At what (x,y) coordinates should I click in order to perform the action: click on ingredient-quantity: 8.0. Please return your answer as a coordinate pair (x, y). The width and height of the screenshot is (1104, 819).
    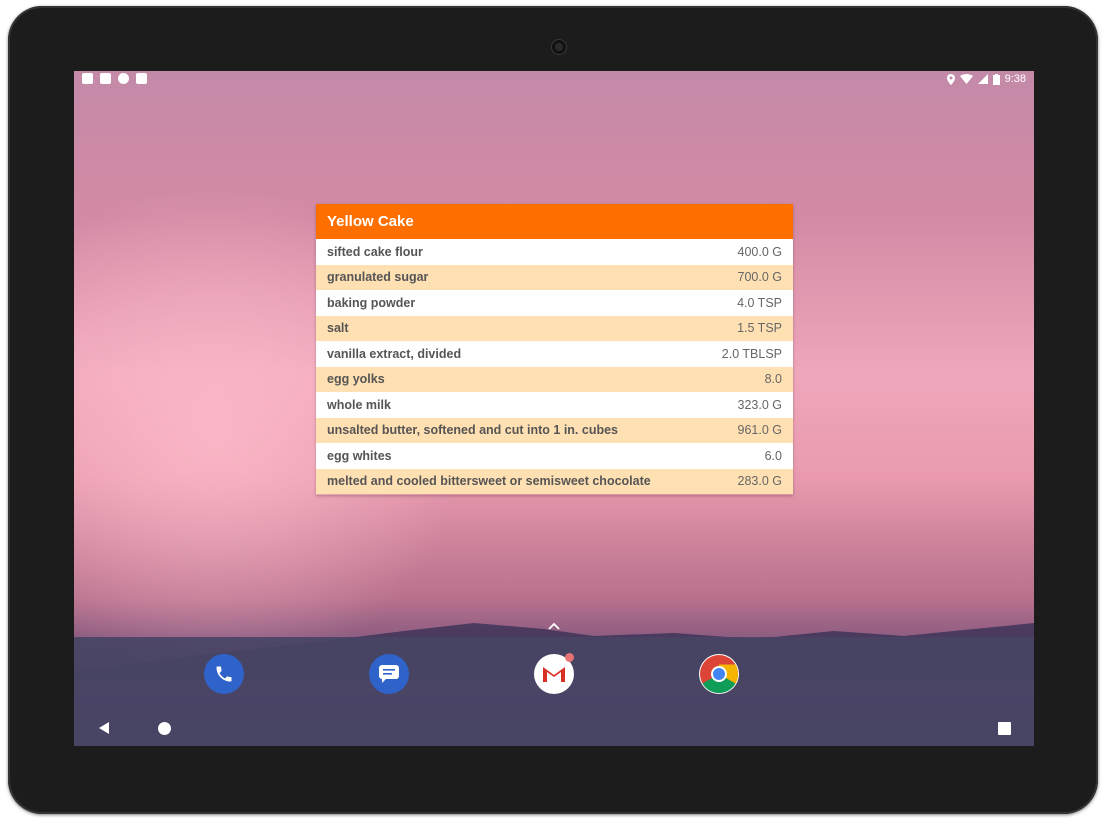
    Looking at the image, I should click on (773, 379).